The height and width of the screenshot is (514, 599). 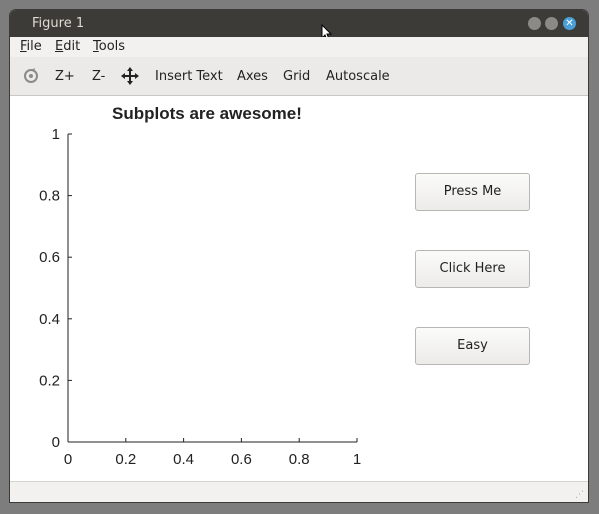 I want to click on autoscale-button: Autoscale, so click(x=358, y=76).